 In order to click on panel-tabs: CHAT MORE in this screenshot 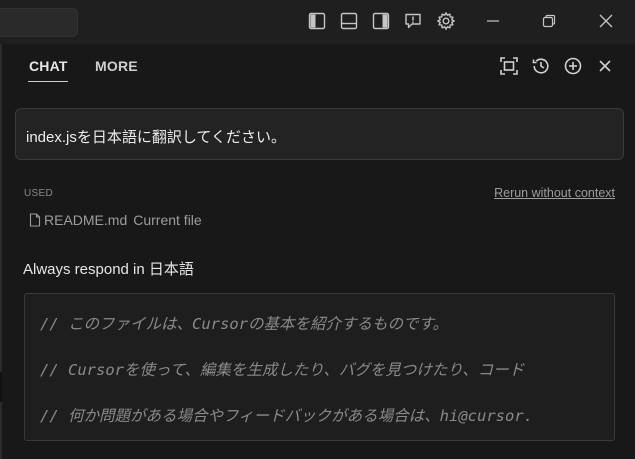, I will do `click(318, 67)`.